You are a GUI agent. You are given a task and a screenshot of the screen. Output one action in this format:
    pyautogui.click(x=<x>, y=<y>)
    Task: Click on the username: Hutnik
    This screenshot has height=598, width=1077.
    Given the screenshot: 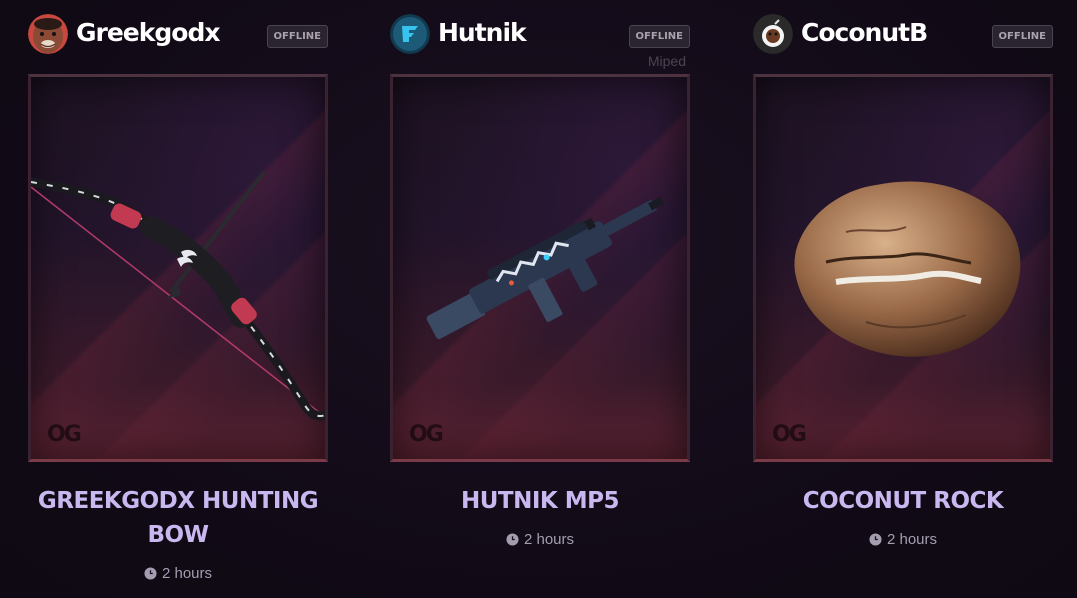 What is the action you would take?
    pyautogui.click(x=482, y=33)
    